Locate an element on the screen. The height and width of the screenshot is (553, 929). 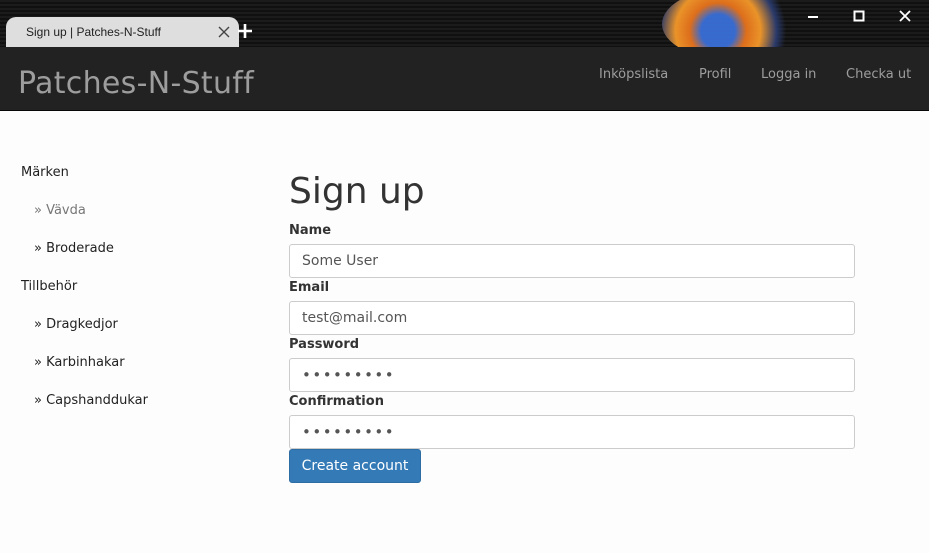
sidebar-item-embroidered: » Broderade is located at coordinates (74, 248).